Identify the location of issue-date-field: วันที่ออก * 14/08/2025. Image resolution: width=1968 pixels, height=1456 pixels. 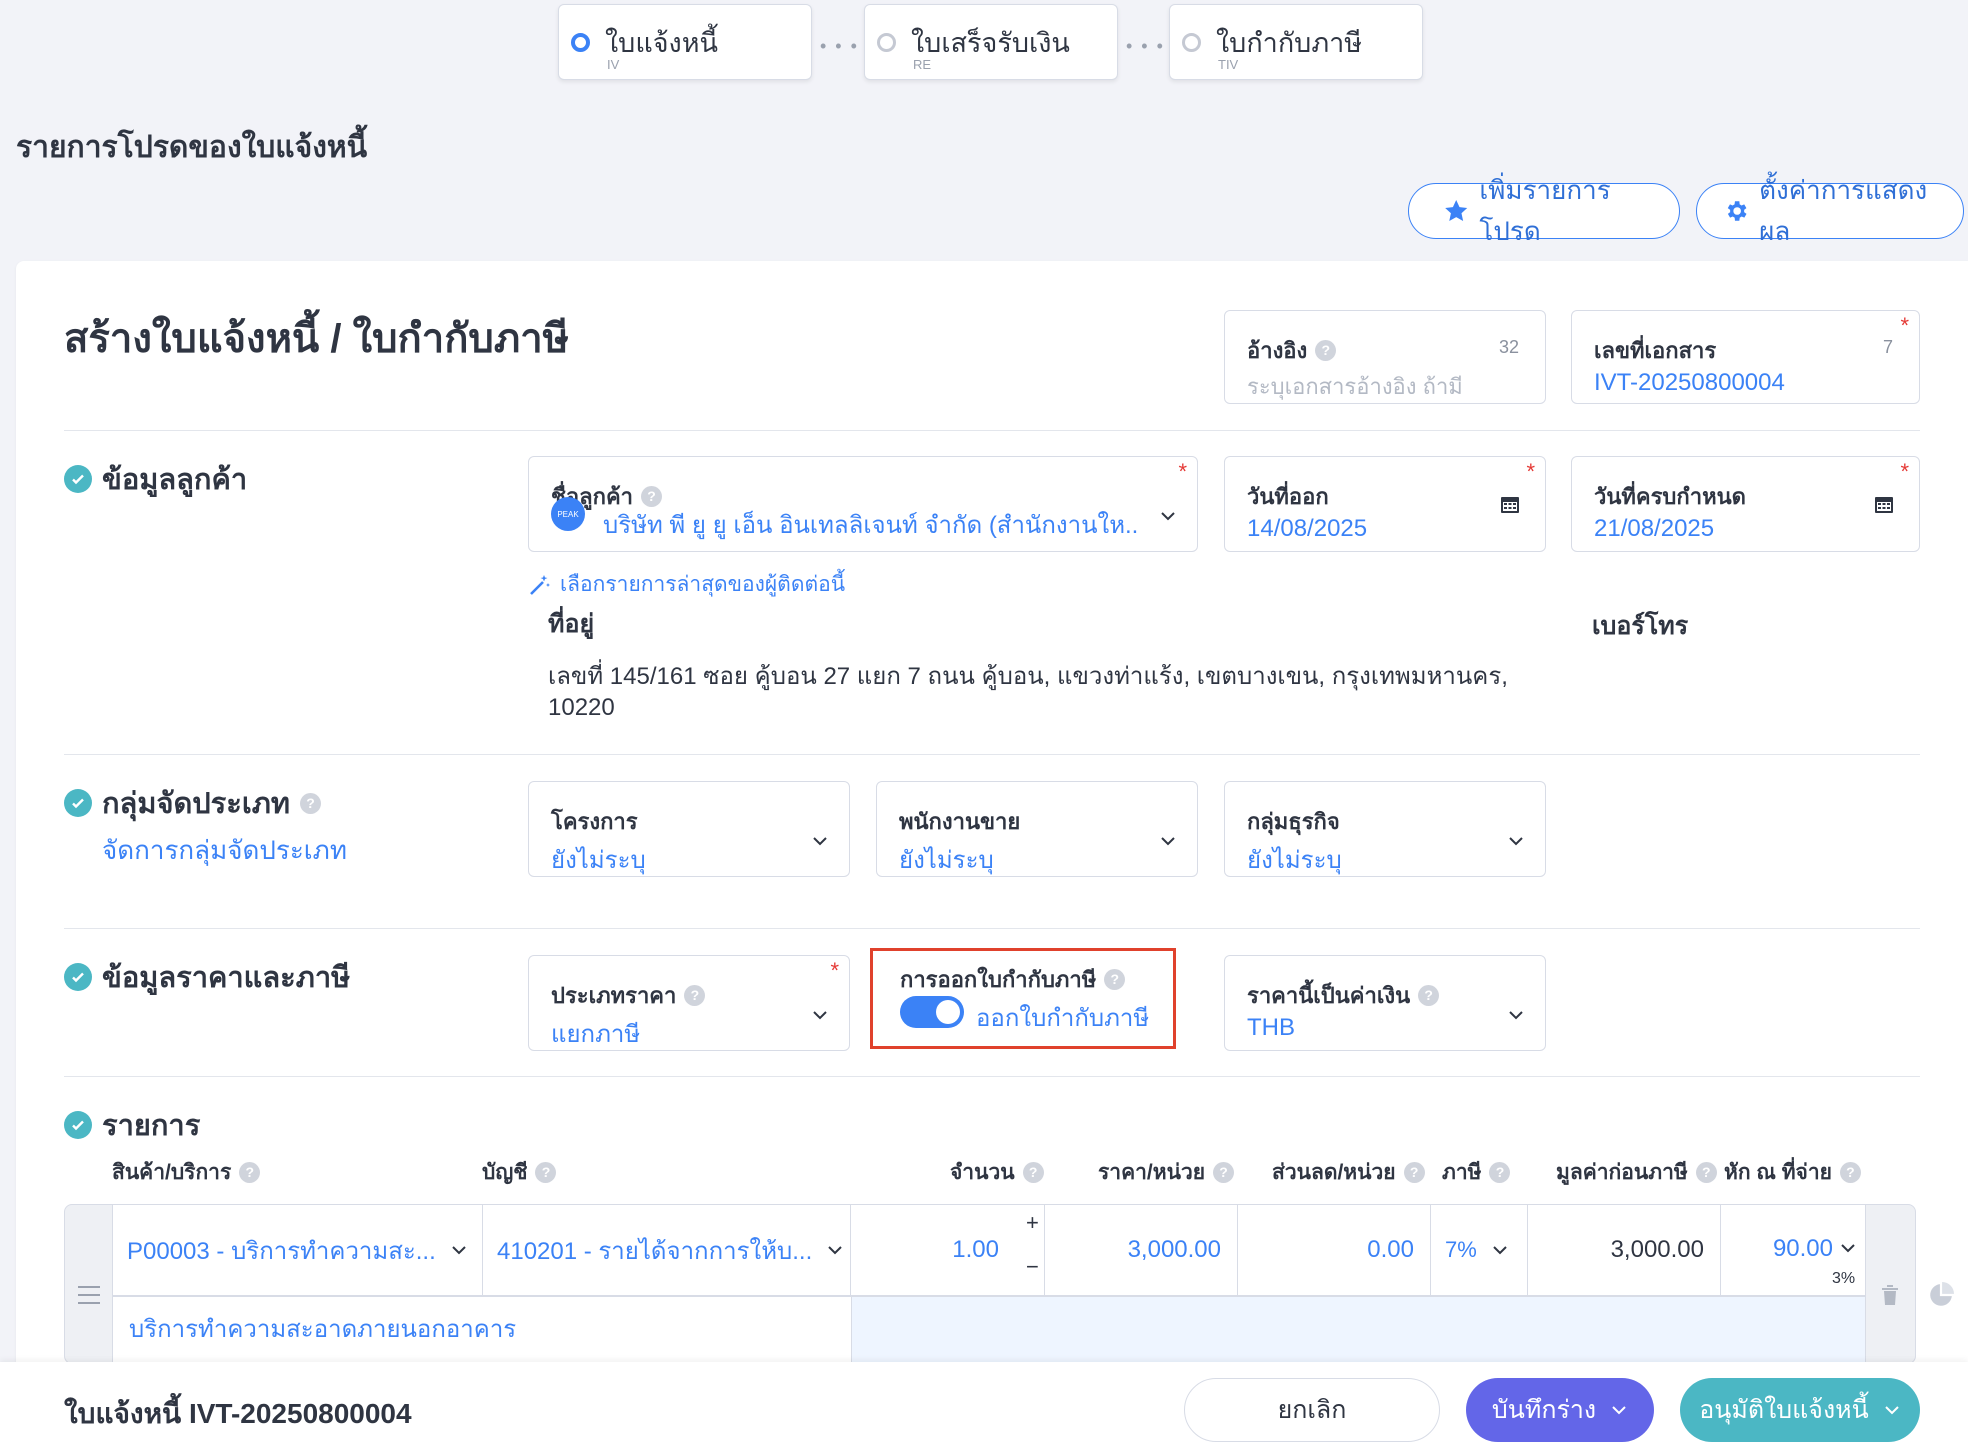
(1385, 504).